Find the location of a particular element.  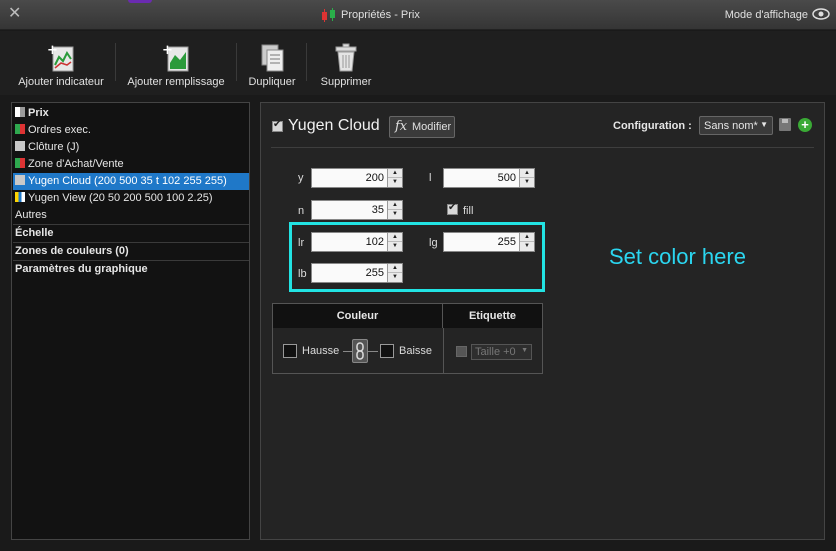

function-icon: fx is located at coordinates (401, 126).